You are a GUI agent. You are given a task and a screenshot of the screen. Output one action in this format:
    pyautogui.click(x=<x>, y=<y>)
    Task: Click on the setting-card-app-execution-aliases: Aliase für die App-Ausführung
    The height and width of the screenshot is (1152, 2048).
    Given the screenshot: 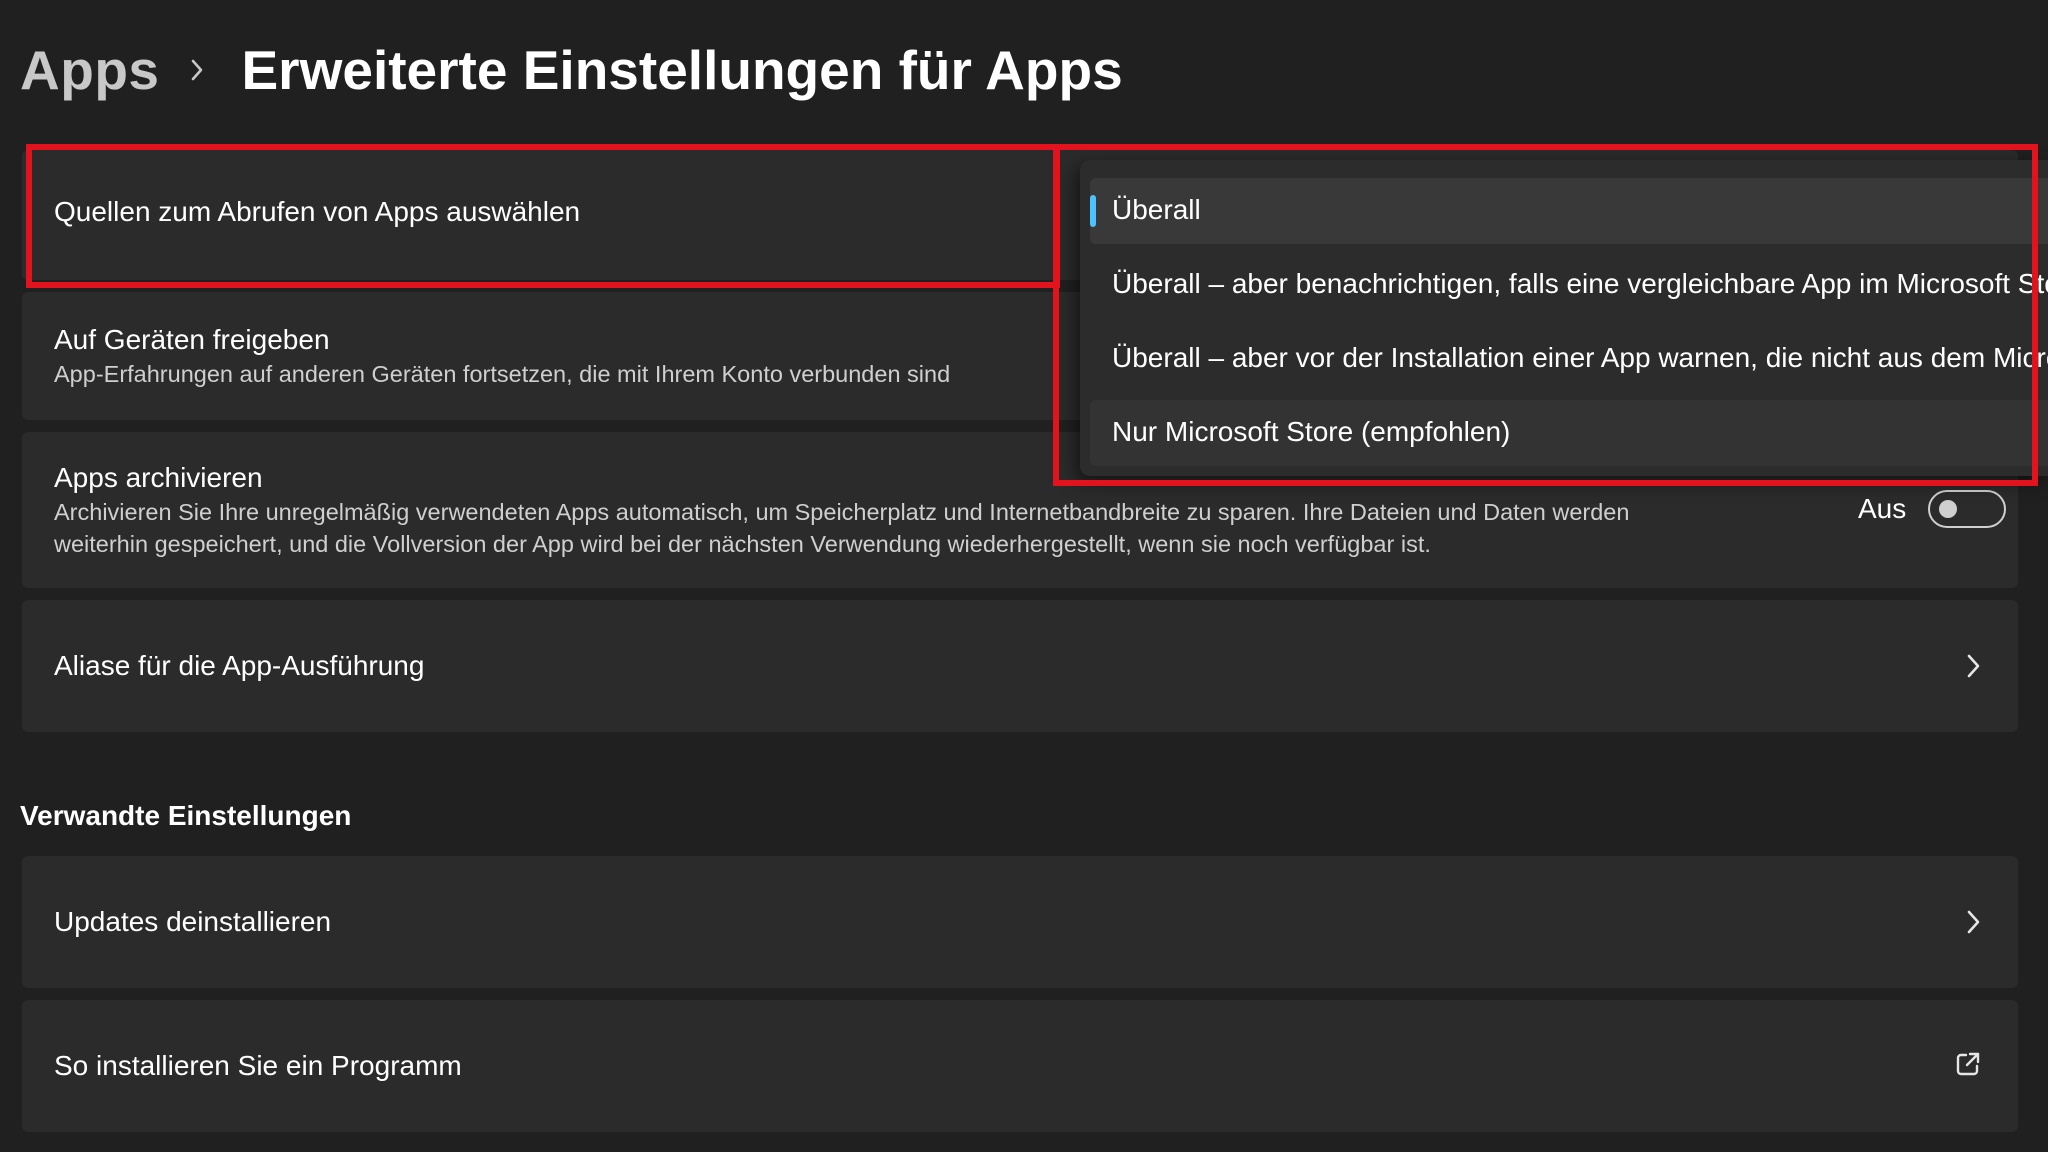 What is the action you would take?
    pyautogui.click(x=1020, y=666)
    